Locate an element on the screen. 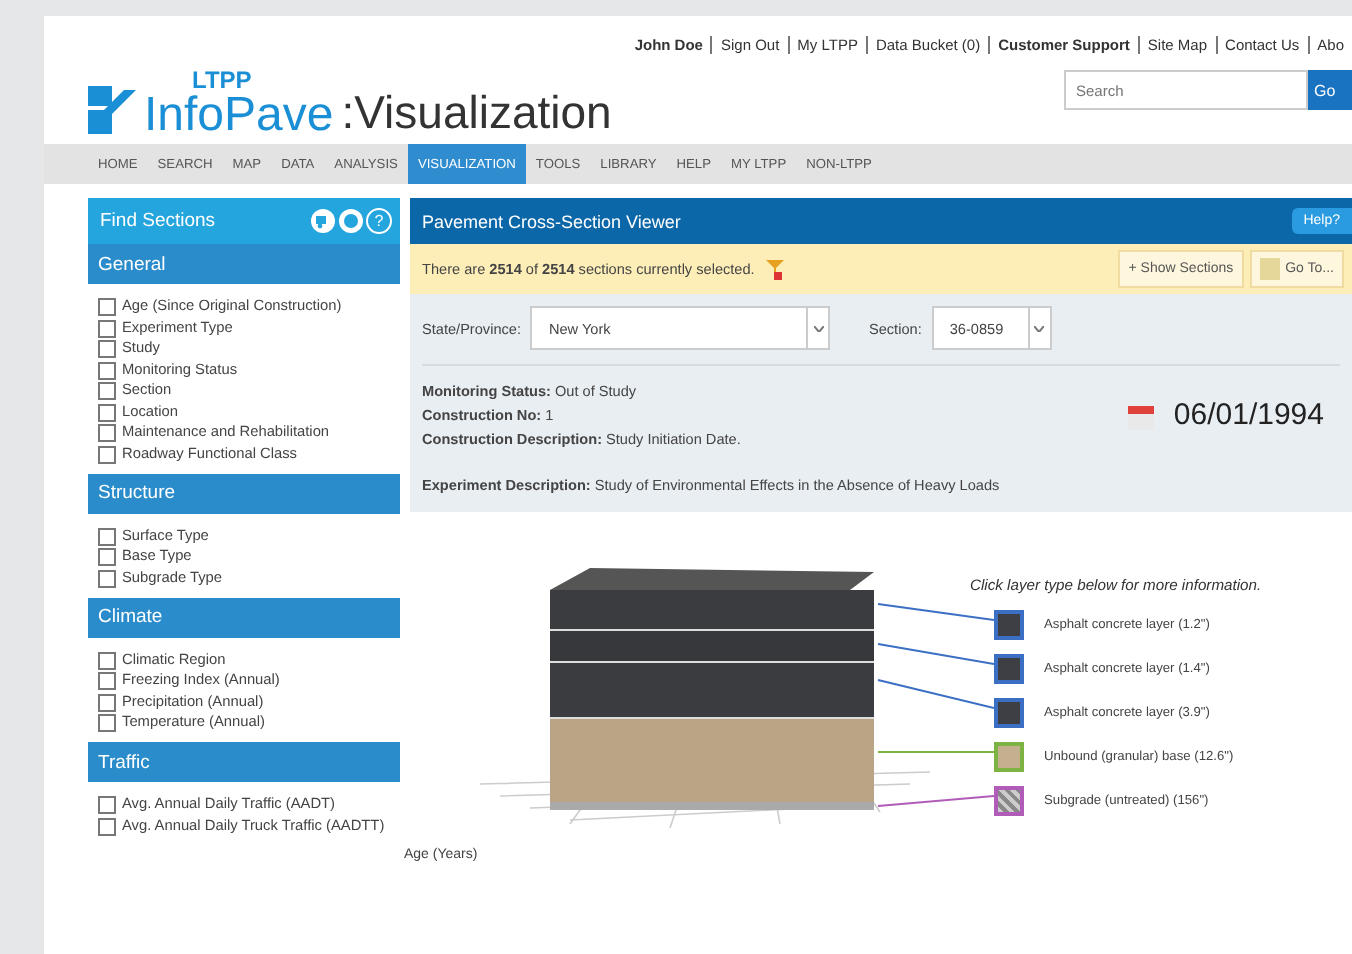 The width and height of the screenshot is (1352, 954). group-header: Traffic is located at coordinates (244, 762).